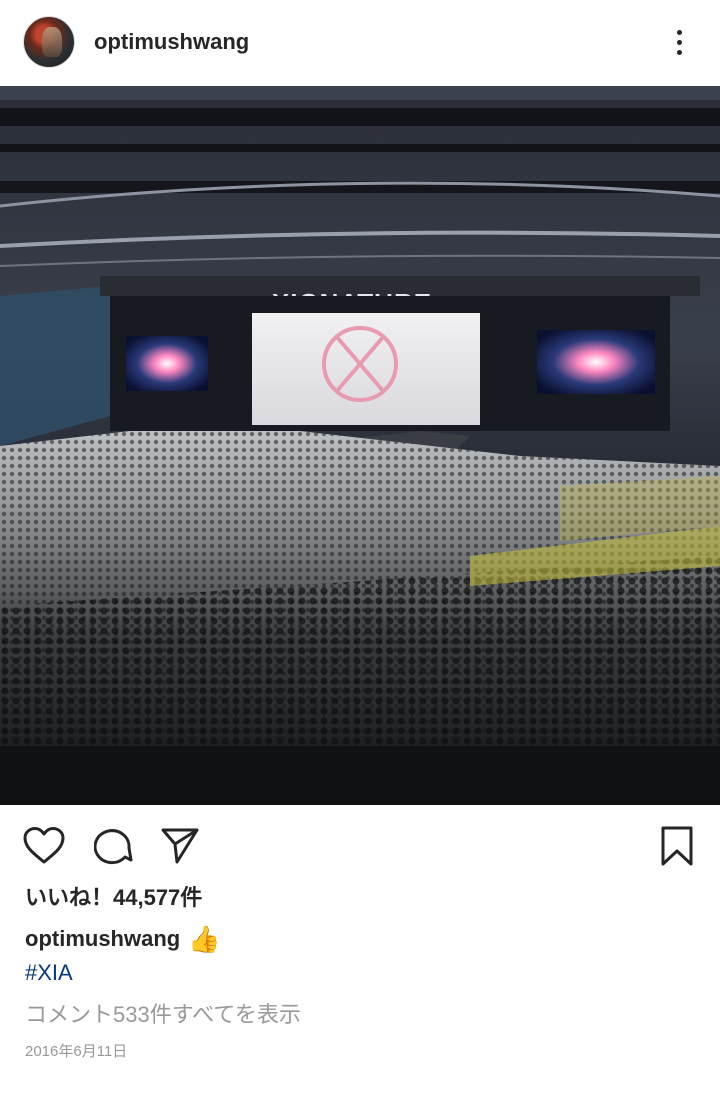 This screenshot has height=1093, width=720. What do you see at coordinates (360, 43) in the screenshot?
I see `post-header: optimushwang` at bounding box center [360, 43].